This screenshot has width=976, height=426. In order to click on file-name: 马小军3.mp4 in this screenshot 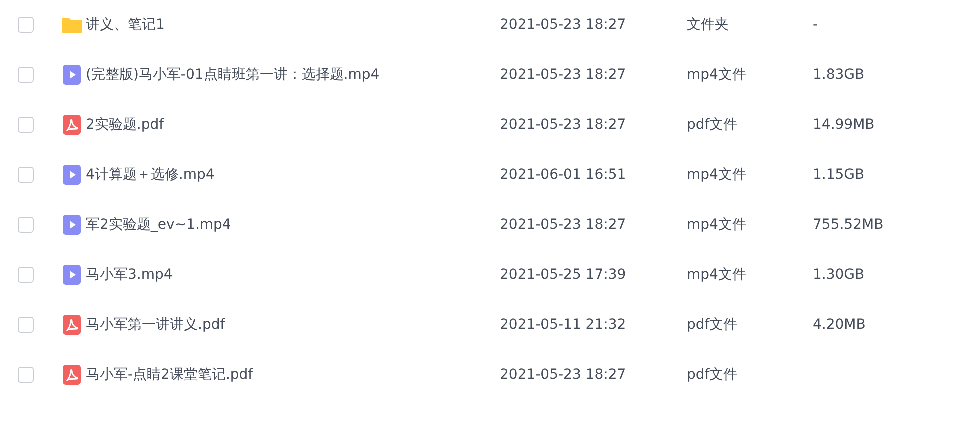, I will do `click(129, 274)`.